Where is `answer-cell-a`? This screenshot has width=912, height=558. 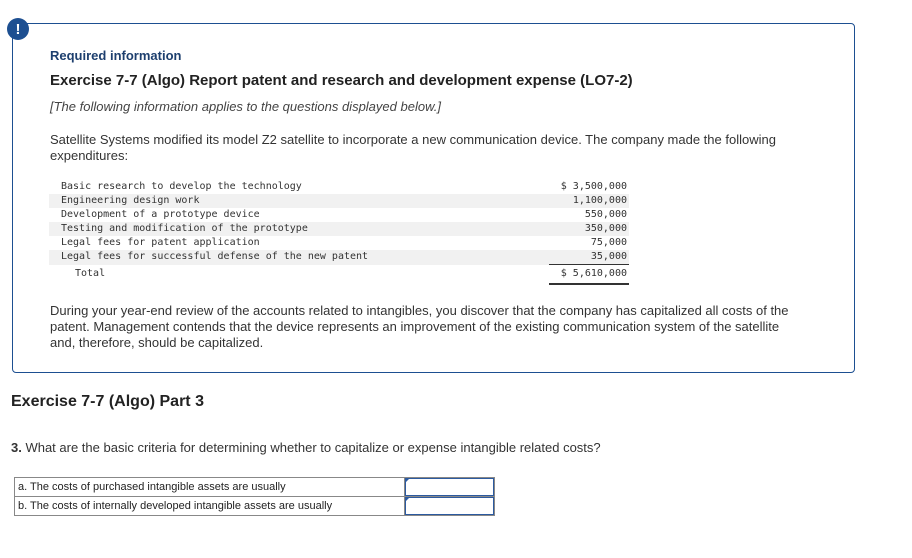 answer-cell-a is located at coordinates (449, 487).